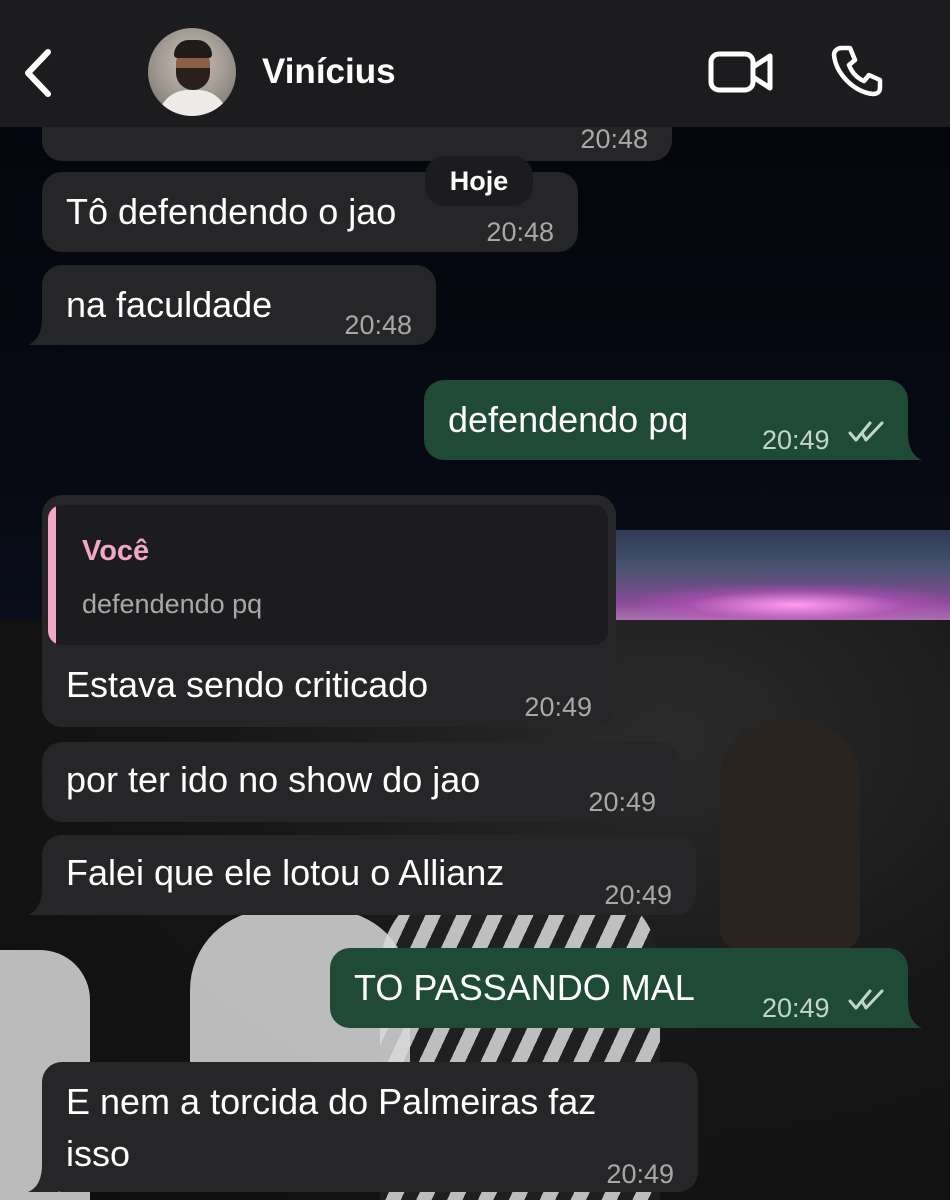 This screenshot has width=950, height=1200. I want to click on back-button, so click(38, 73).